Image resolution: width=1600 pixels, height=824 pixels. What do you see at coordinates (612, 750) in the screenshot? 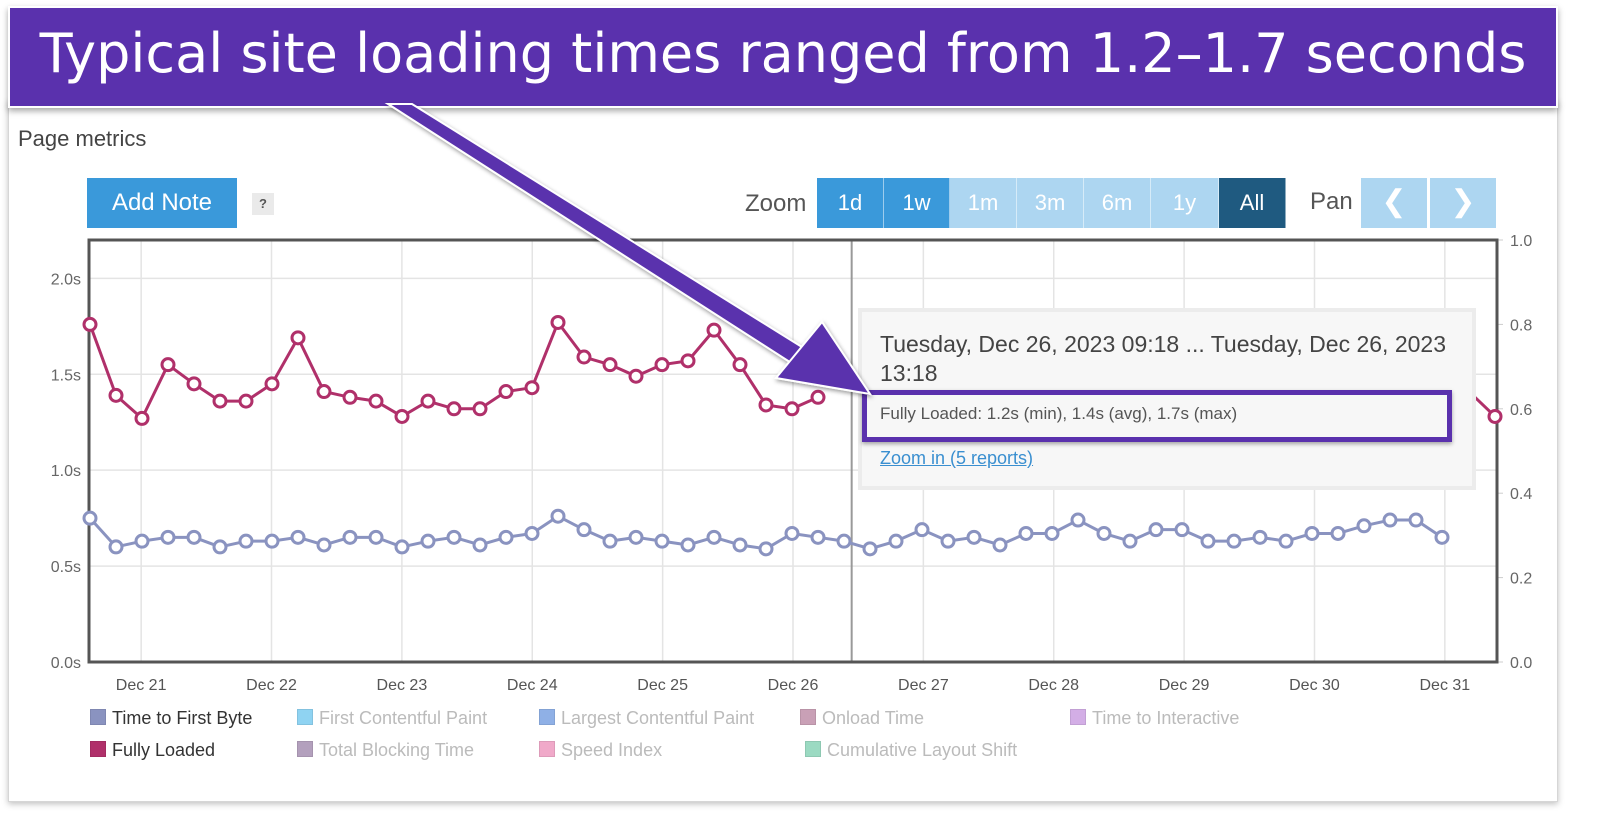
I see `legend-label: Speed Index` at bounding box center [612, 750].